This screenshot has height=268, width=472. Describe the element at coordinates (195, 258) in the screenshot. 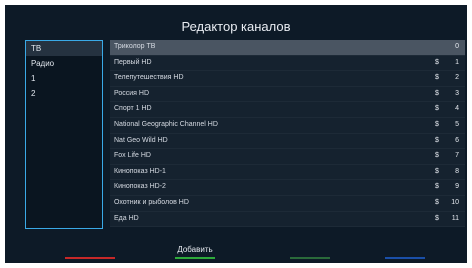

I see `green-color-bar` at that location.